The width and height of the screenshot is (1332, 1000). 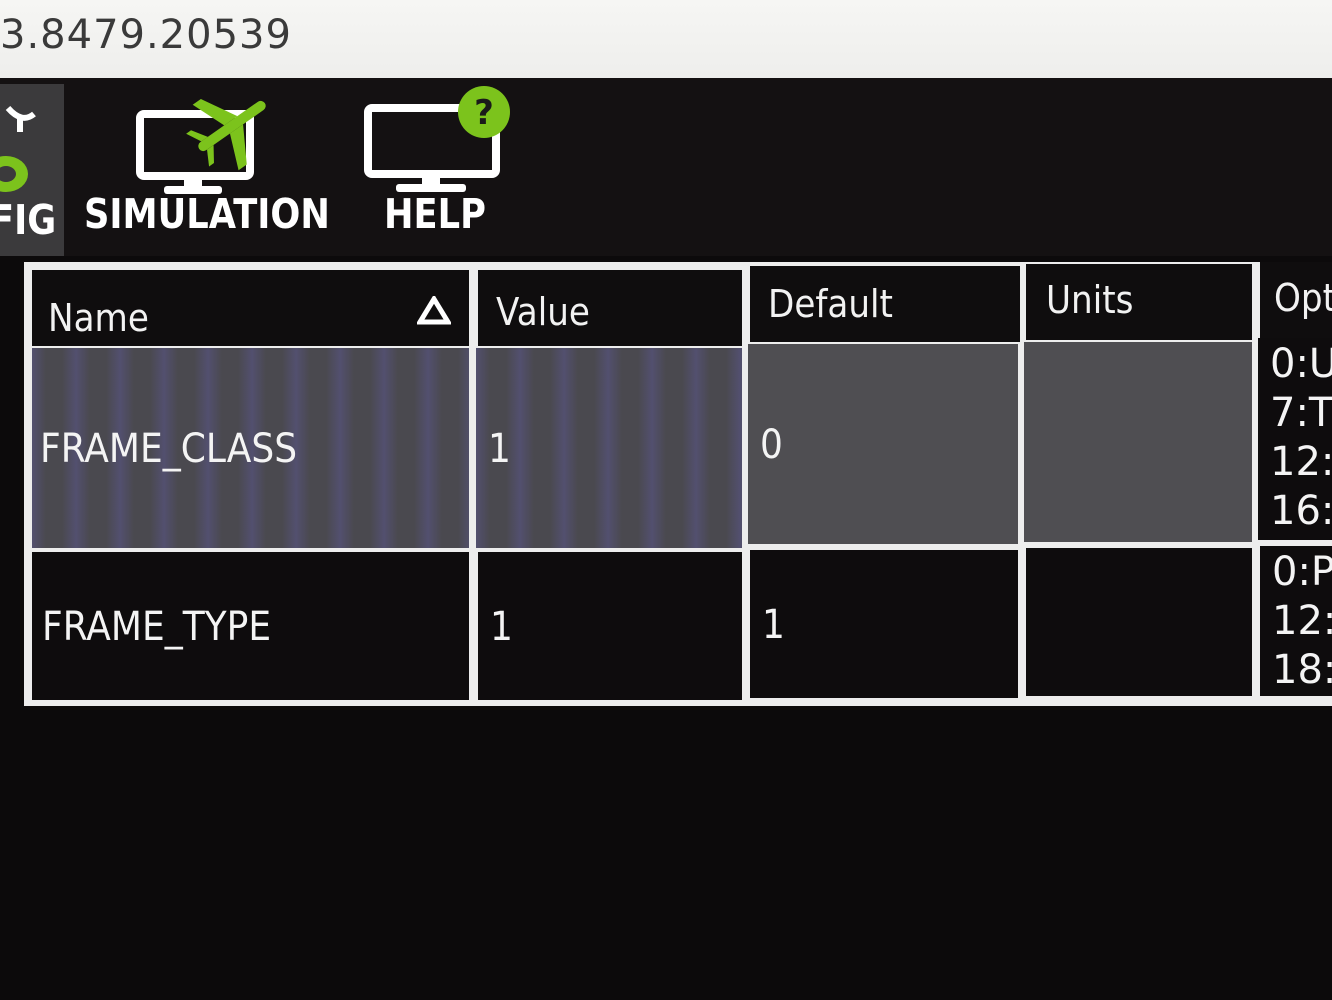 What do you see at coordinates (98, 318) in the screenshot?
I see `column-header-name-label: Name` at bounding box center [98, 318].